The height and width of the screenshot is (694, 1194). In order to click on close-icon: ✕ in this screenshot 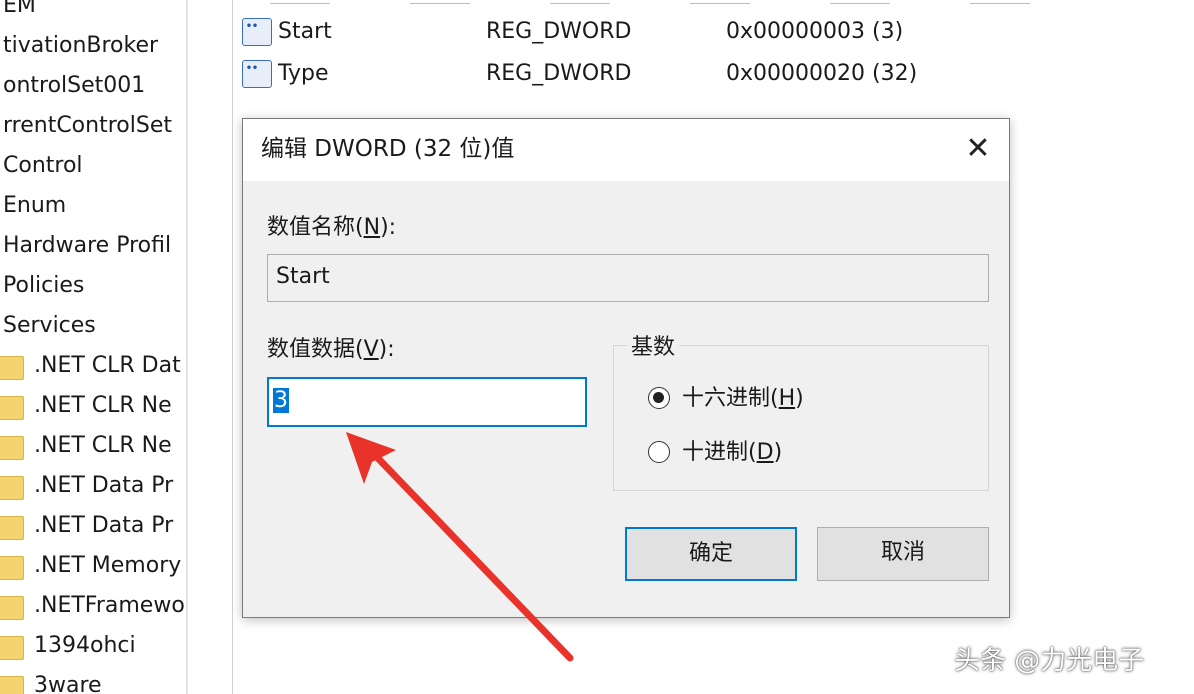, I will do `click(978, 148)`.